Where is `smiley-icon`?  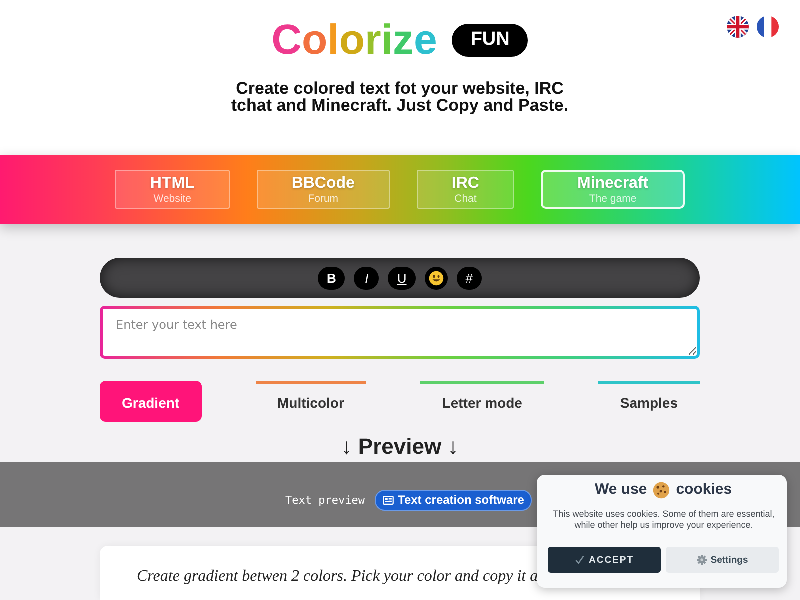
smiley-icon is located at coordinates (436, 278).